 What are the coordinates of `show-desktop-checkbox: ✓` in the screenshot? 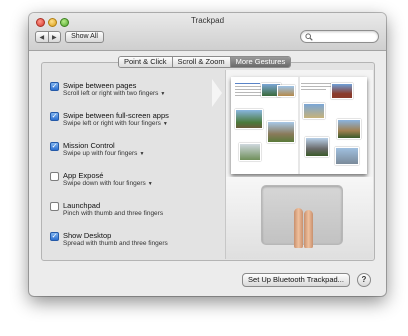 It's located at (54, 236).